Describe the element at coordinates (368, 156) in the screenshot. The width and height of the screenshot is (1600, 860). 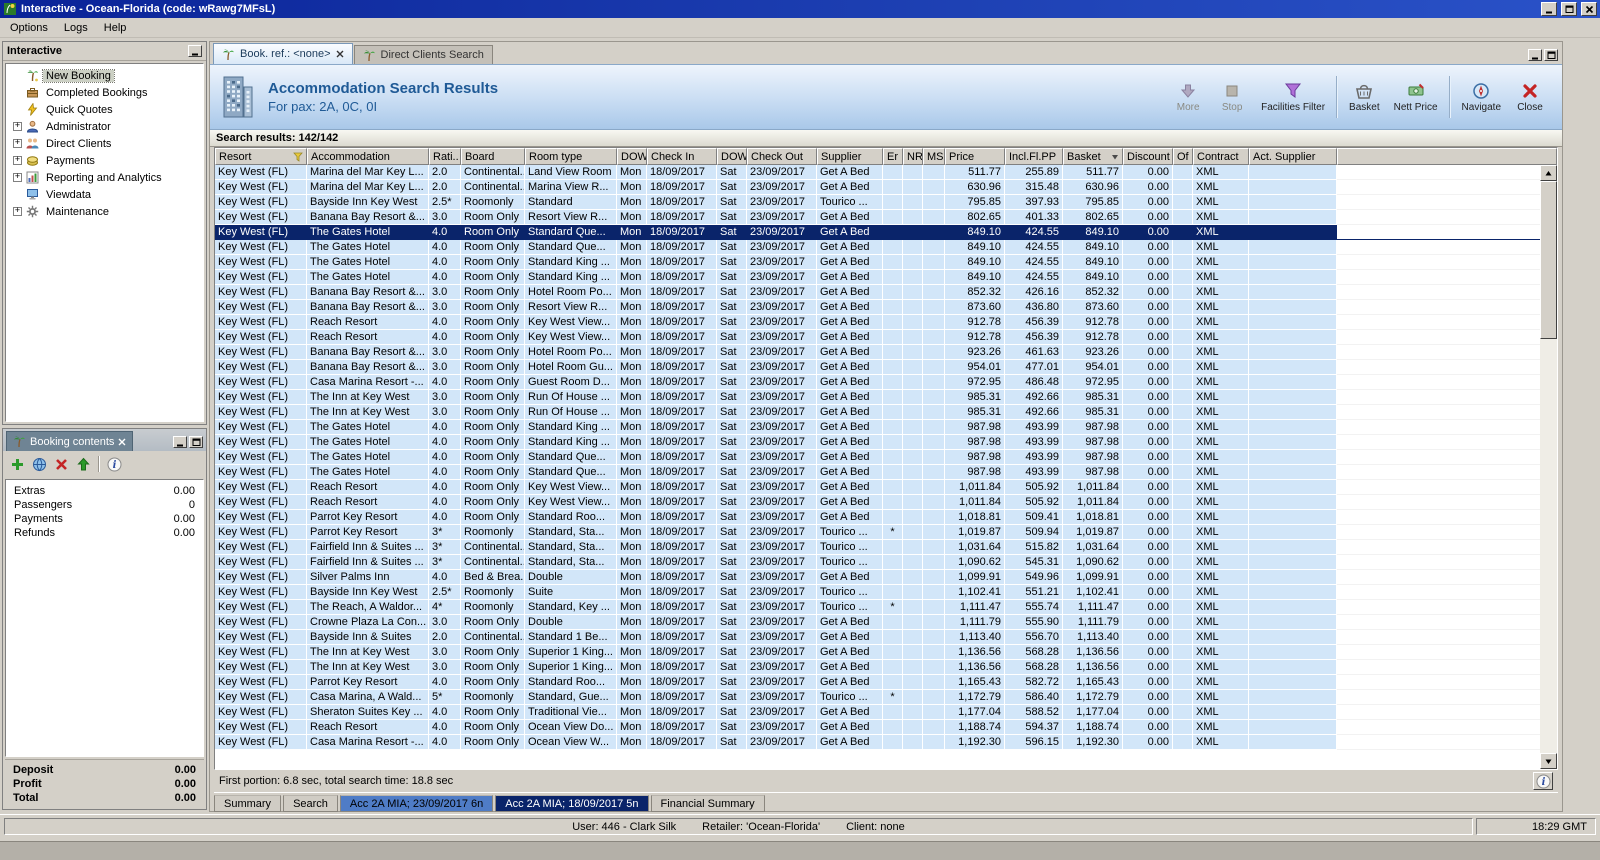
I see `column-header-accommodation: Accommodation` at that location.